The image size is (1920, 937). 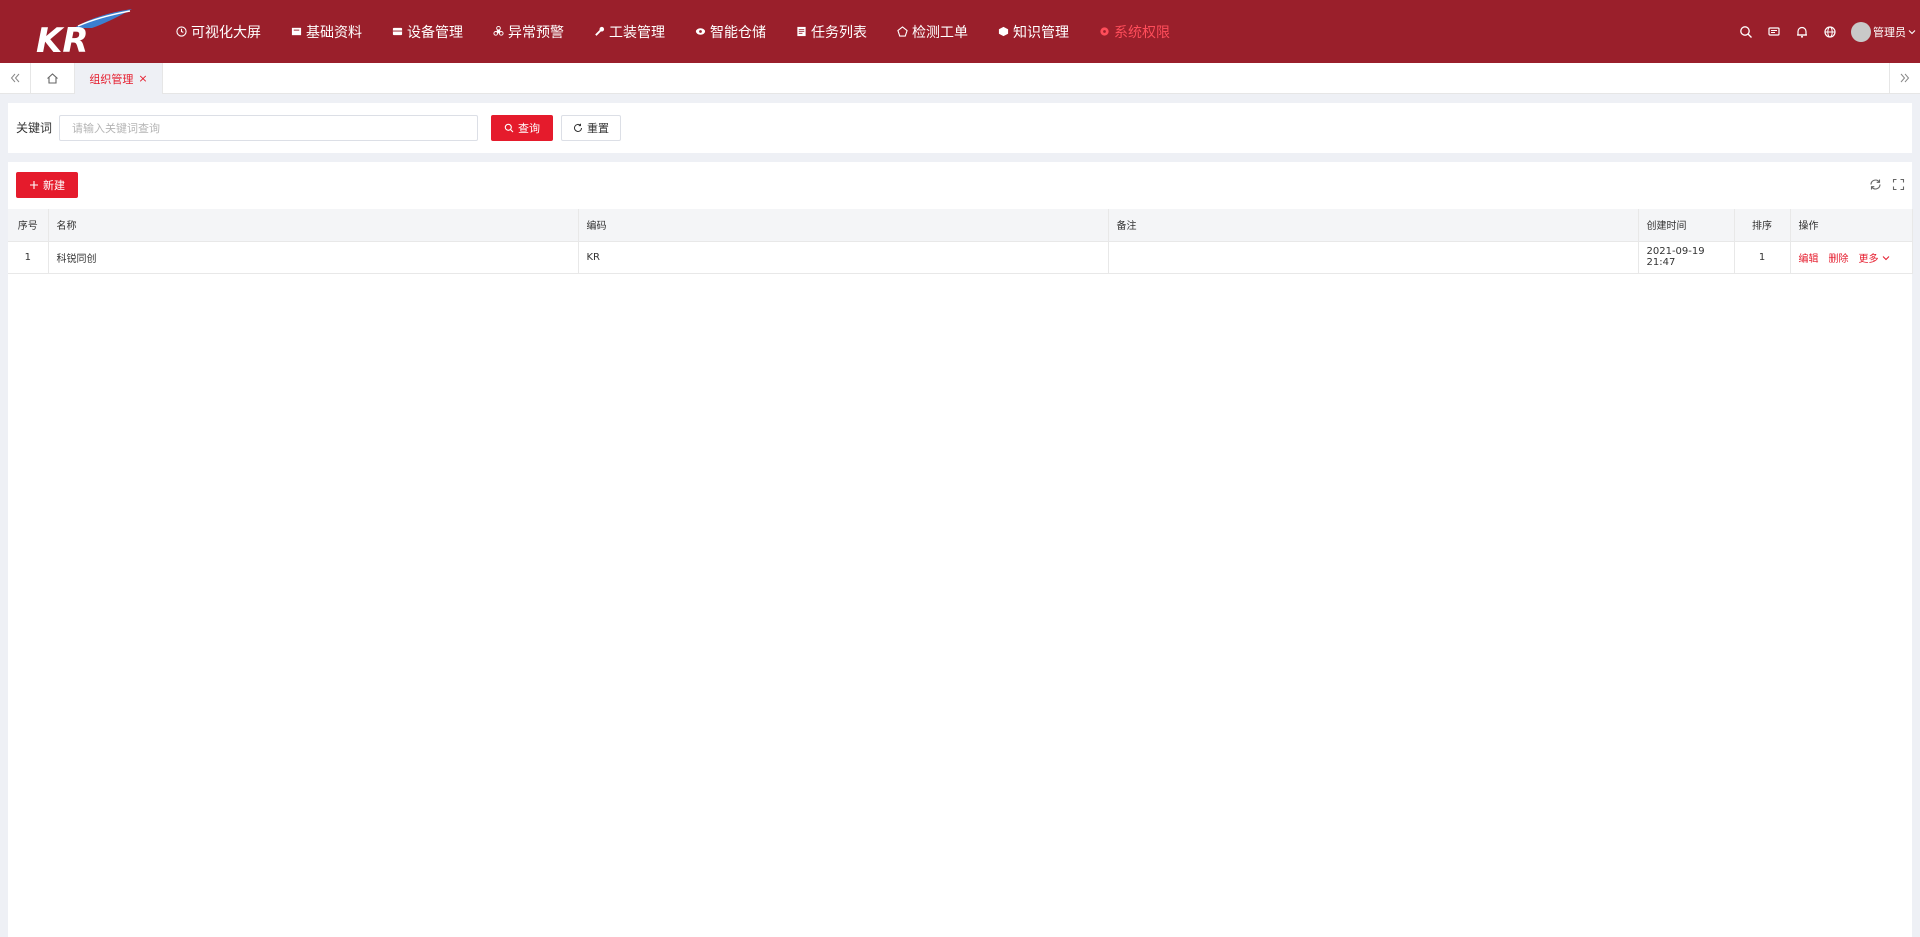 I want to click on column-header-index: 序号, so click(x=28, y=225).